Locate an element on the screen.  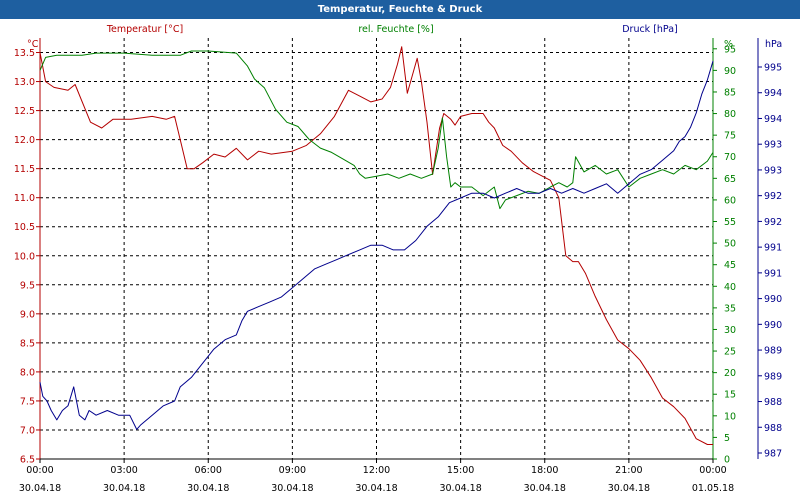
right1-tick-label: 40 is located at coordinates (730, 287).